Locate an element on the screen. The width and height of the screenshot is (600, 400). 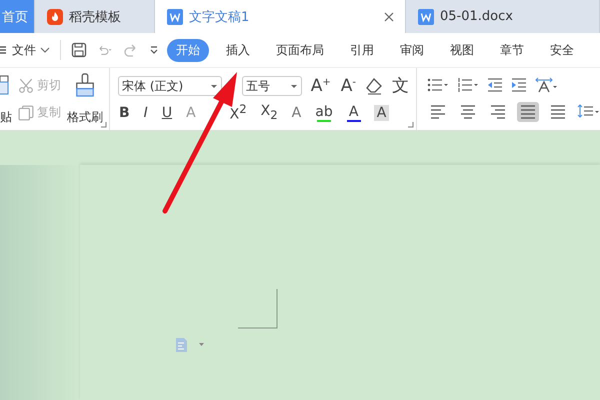
ribbon-tab: 视图 is located at coordinates (462, 50).